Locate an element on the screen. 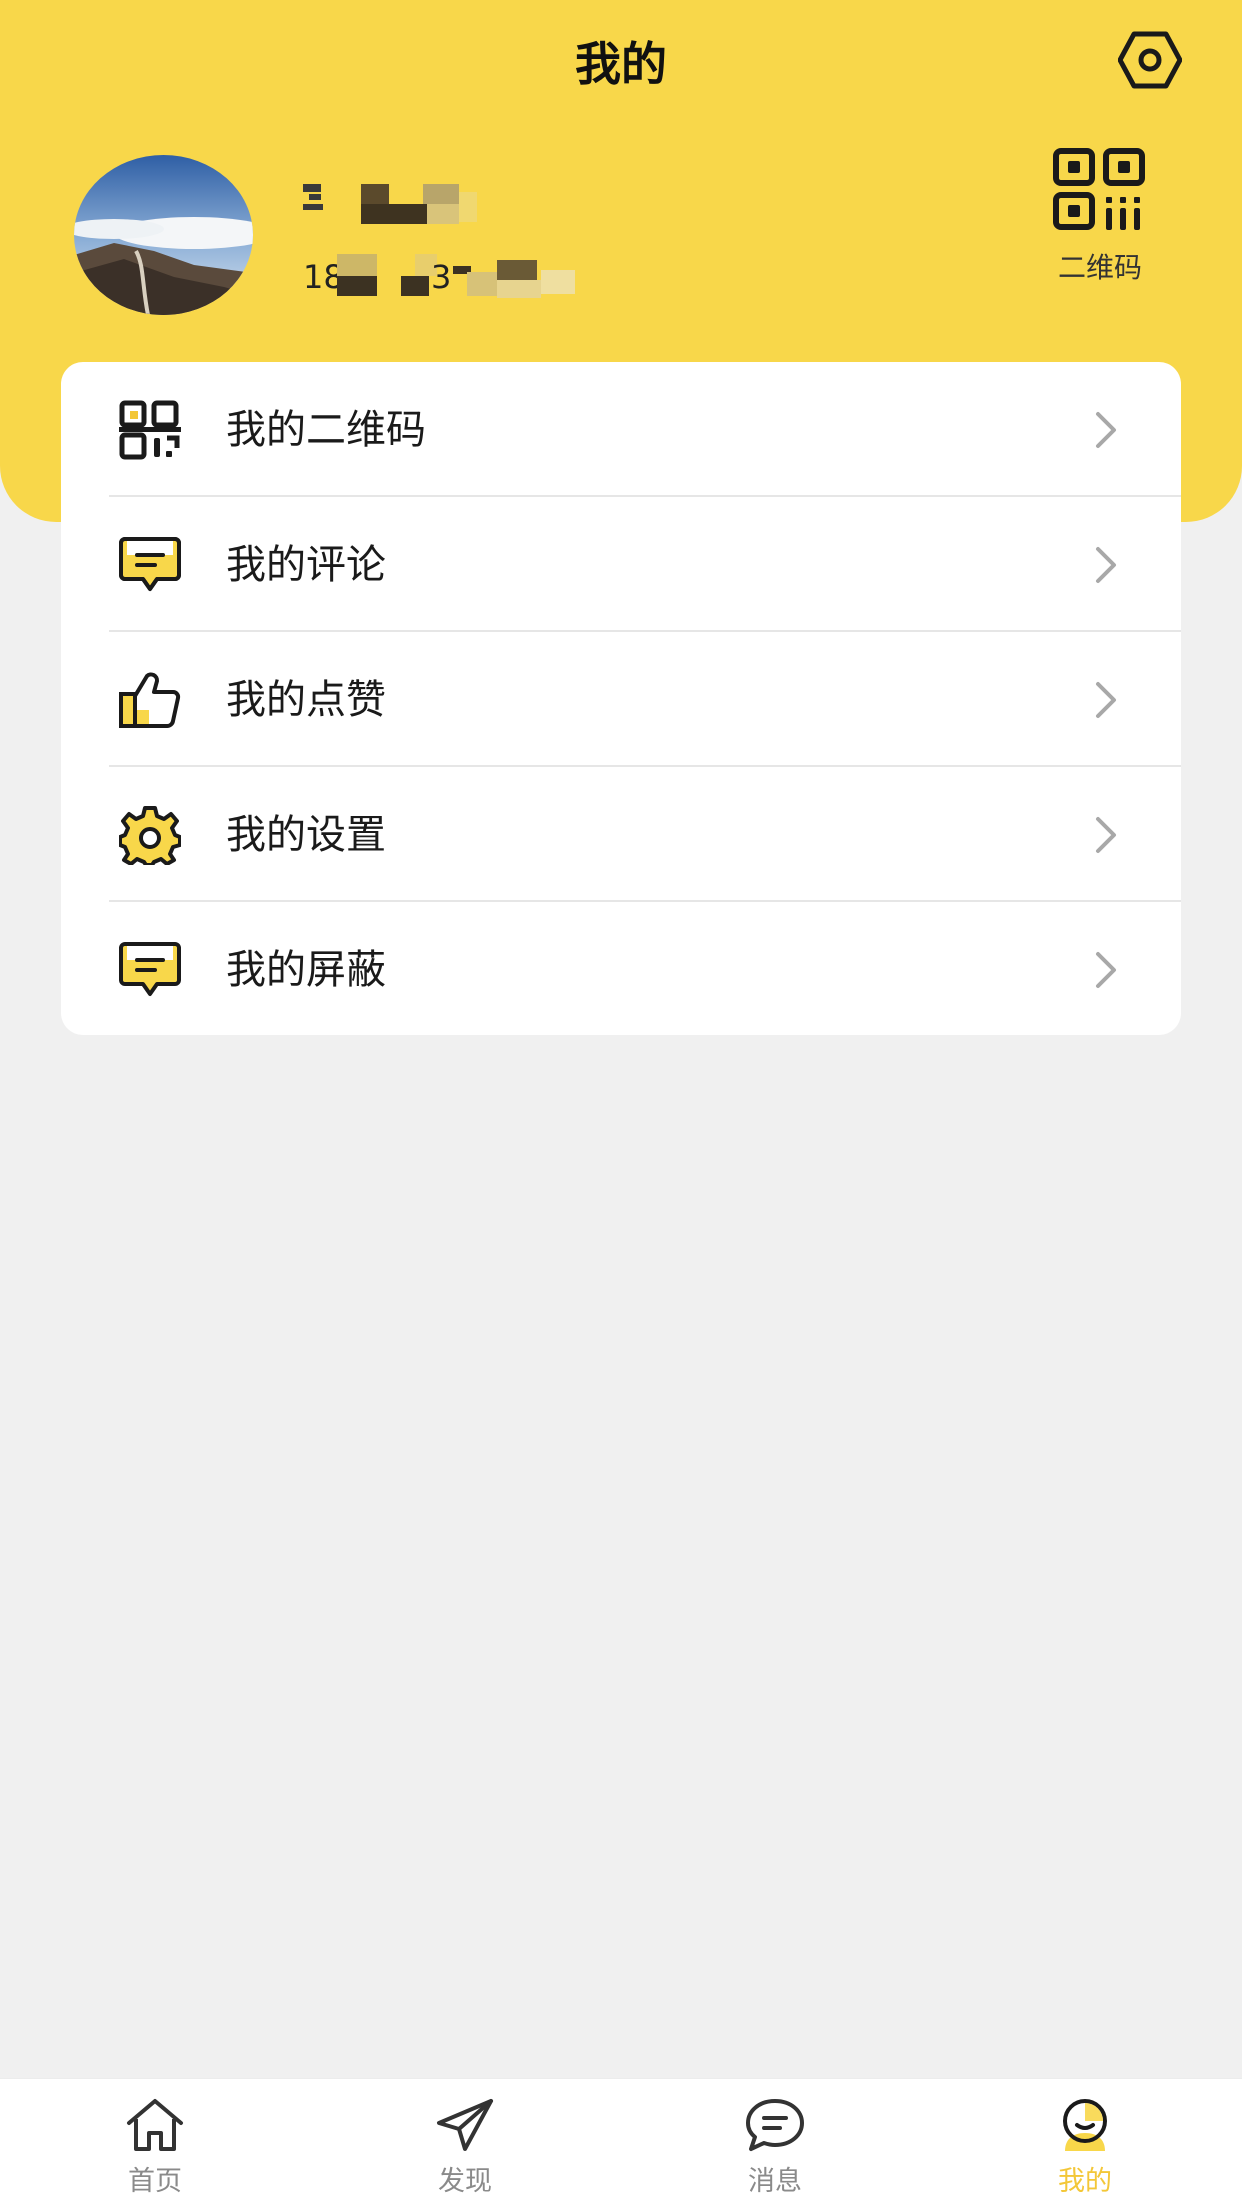 This screenshot has width=1242, height=2208. bottom-tab-bar: 首页 发现 消息 我的 is located at coordinates (621, 2143).